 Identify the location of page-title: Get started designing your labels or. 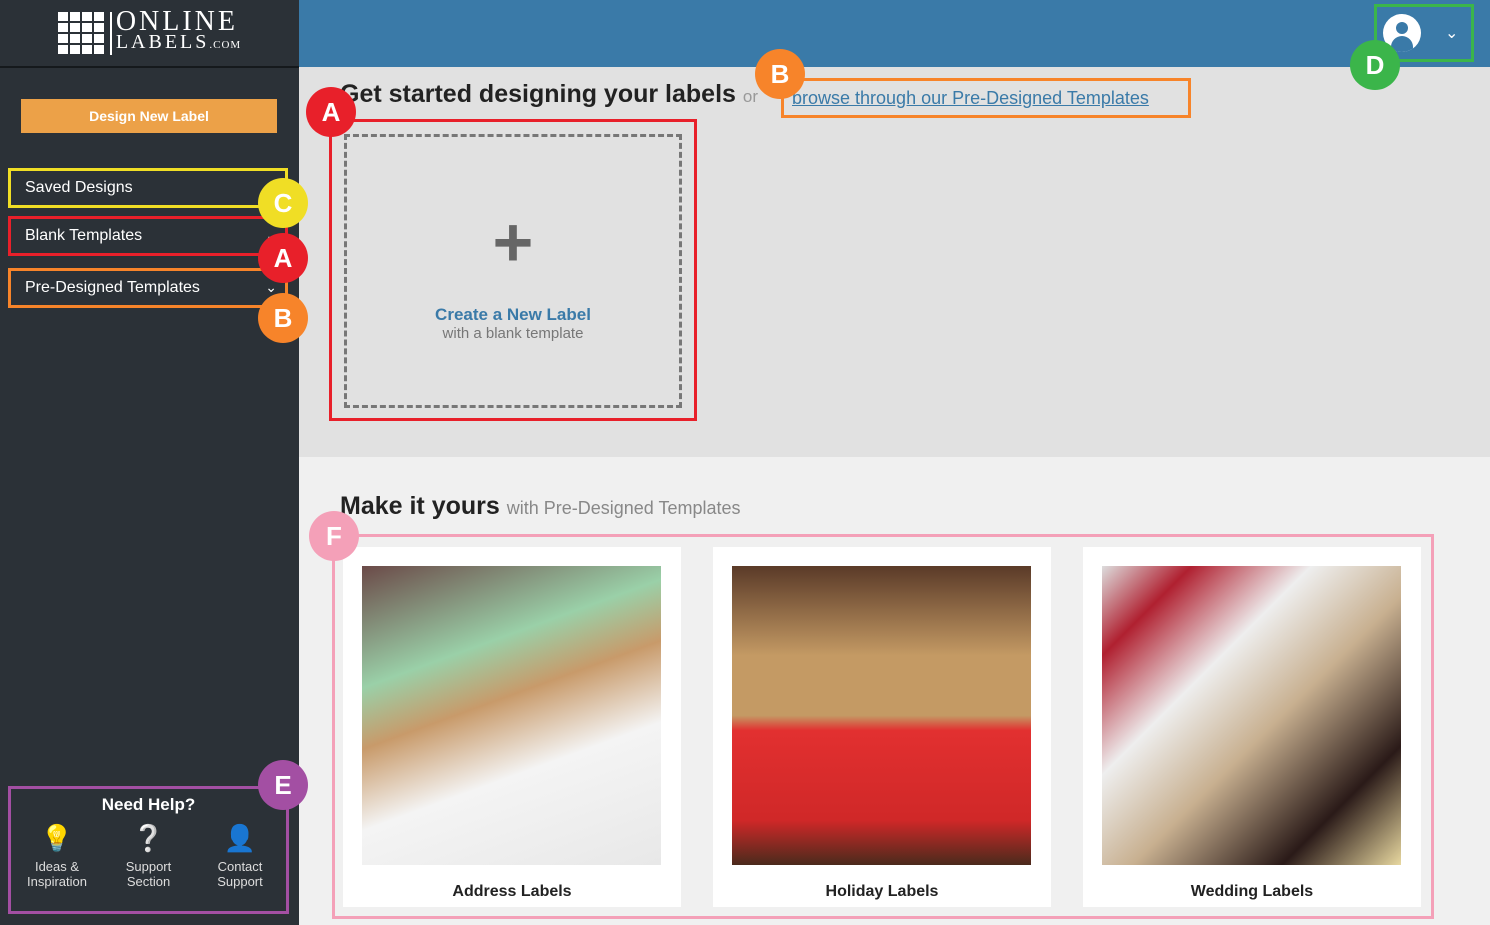
(549, 94).